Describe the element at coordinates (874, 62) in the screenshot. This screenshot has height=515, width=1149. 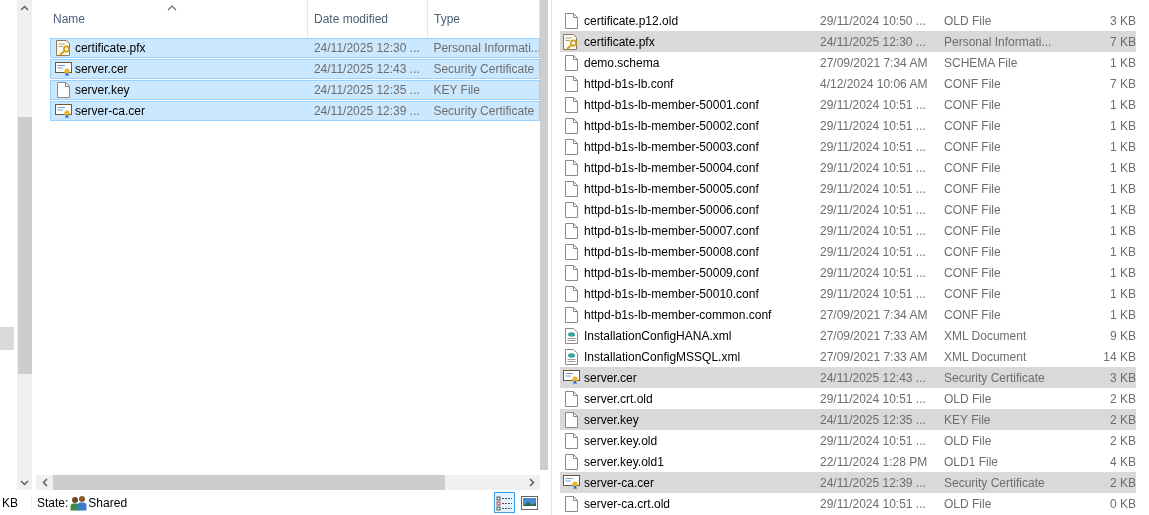
I see `date-modified: 27/09/2021 7:34 AM` at that location.